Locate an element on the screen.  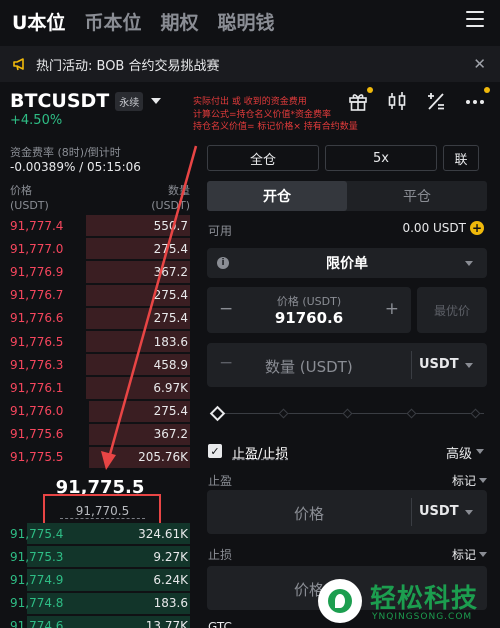
ask-row: 91,777.0 275.4 is located at coordinates (95, 248).